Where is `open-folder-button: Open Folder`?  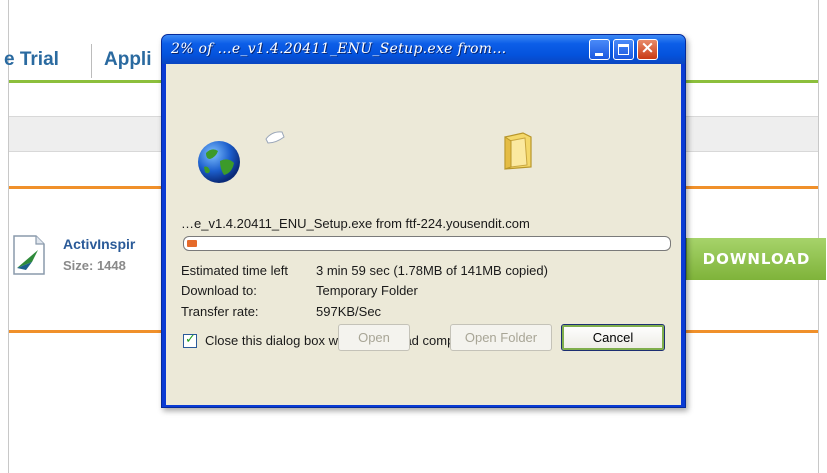 open-folder-button: Open Folder is located at coordinates (501, 337).